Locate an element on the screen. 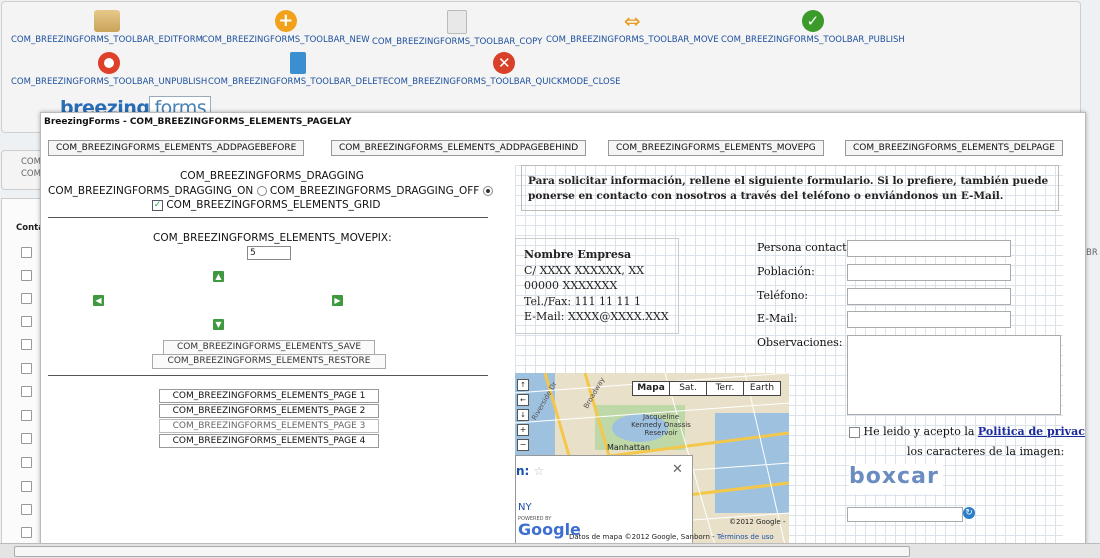 Image resolution: width=1100 pixels, height=558 pixels. delete-button: COM_BREEZINGFORMS_TOOLBAR_DELETE is located at coordinates (298, 69).